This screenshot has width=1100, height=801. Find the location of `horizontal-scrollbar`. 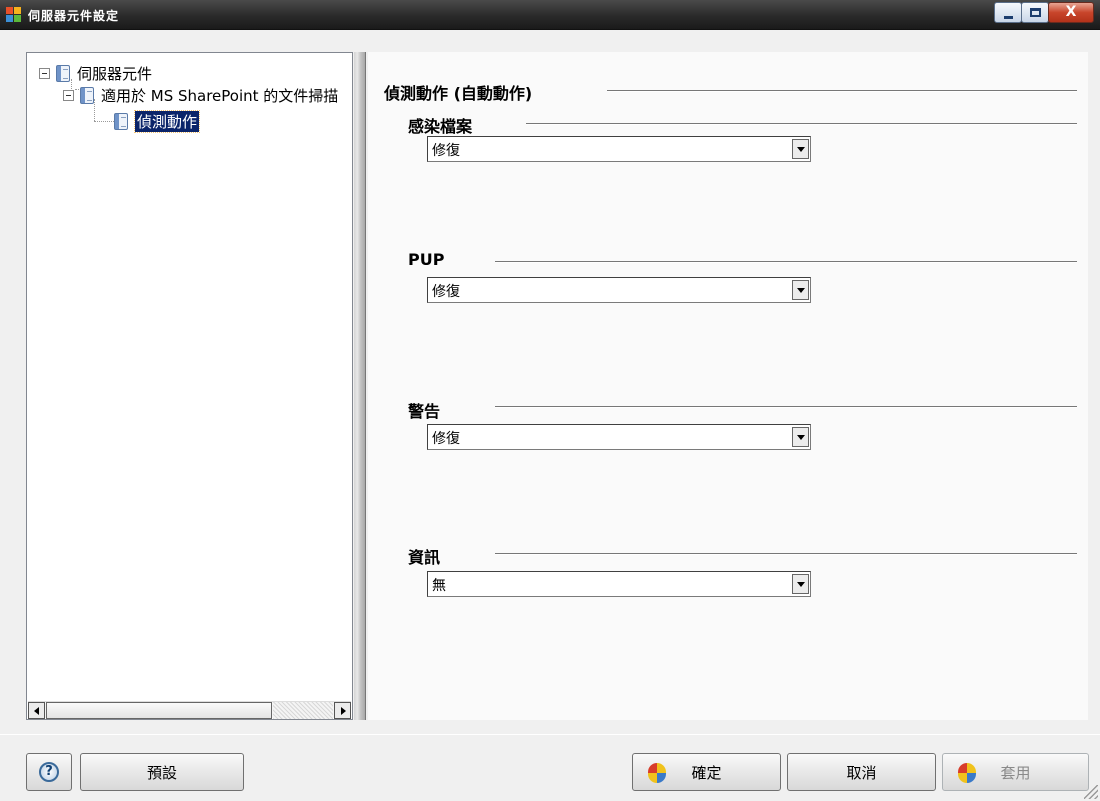

horizontal-scrollbar is located at coordinates (189, 710).